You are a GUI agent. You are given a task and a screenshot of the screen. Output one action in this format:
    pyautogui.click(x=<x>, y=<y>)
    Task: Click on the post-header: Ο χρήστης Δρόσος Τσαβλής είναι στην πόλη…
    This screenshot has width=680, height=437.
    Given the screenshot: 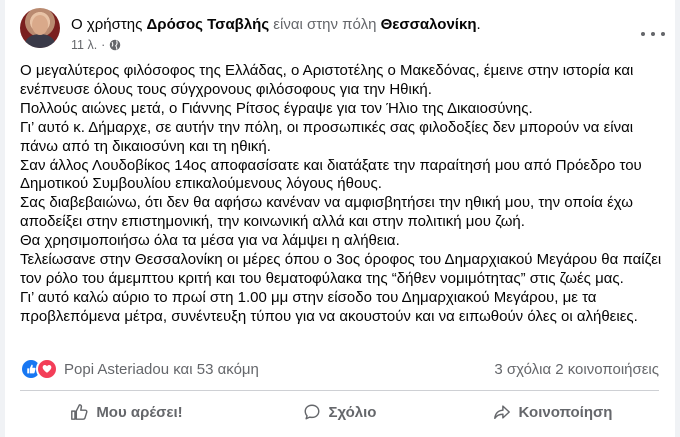 What is the action you would take?
    pyautogui.click(x=342, y=30)
    